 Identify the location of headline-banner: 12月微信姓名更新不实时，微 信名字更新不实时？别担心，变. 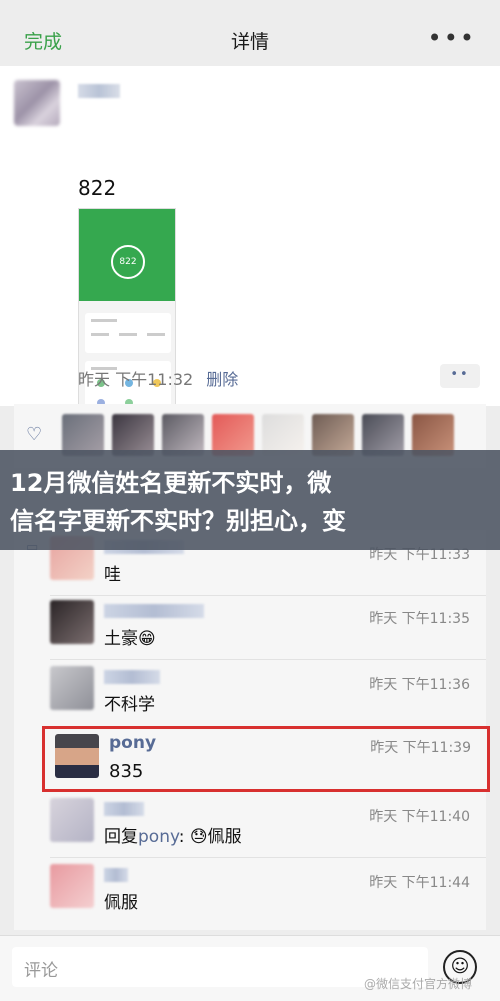
(250, 500).